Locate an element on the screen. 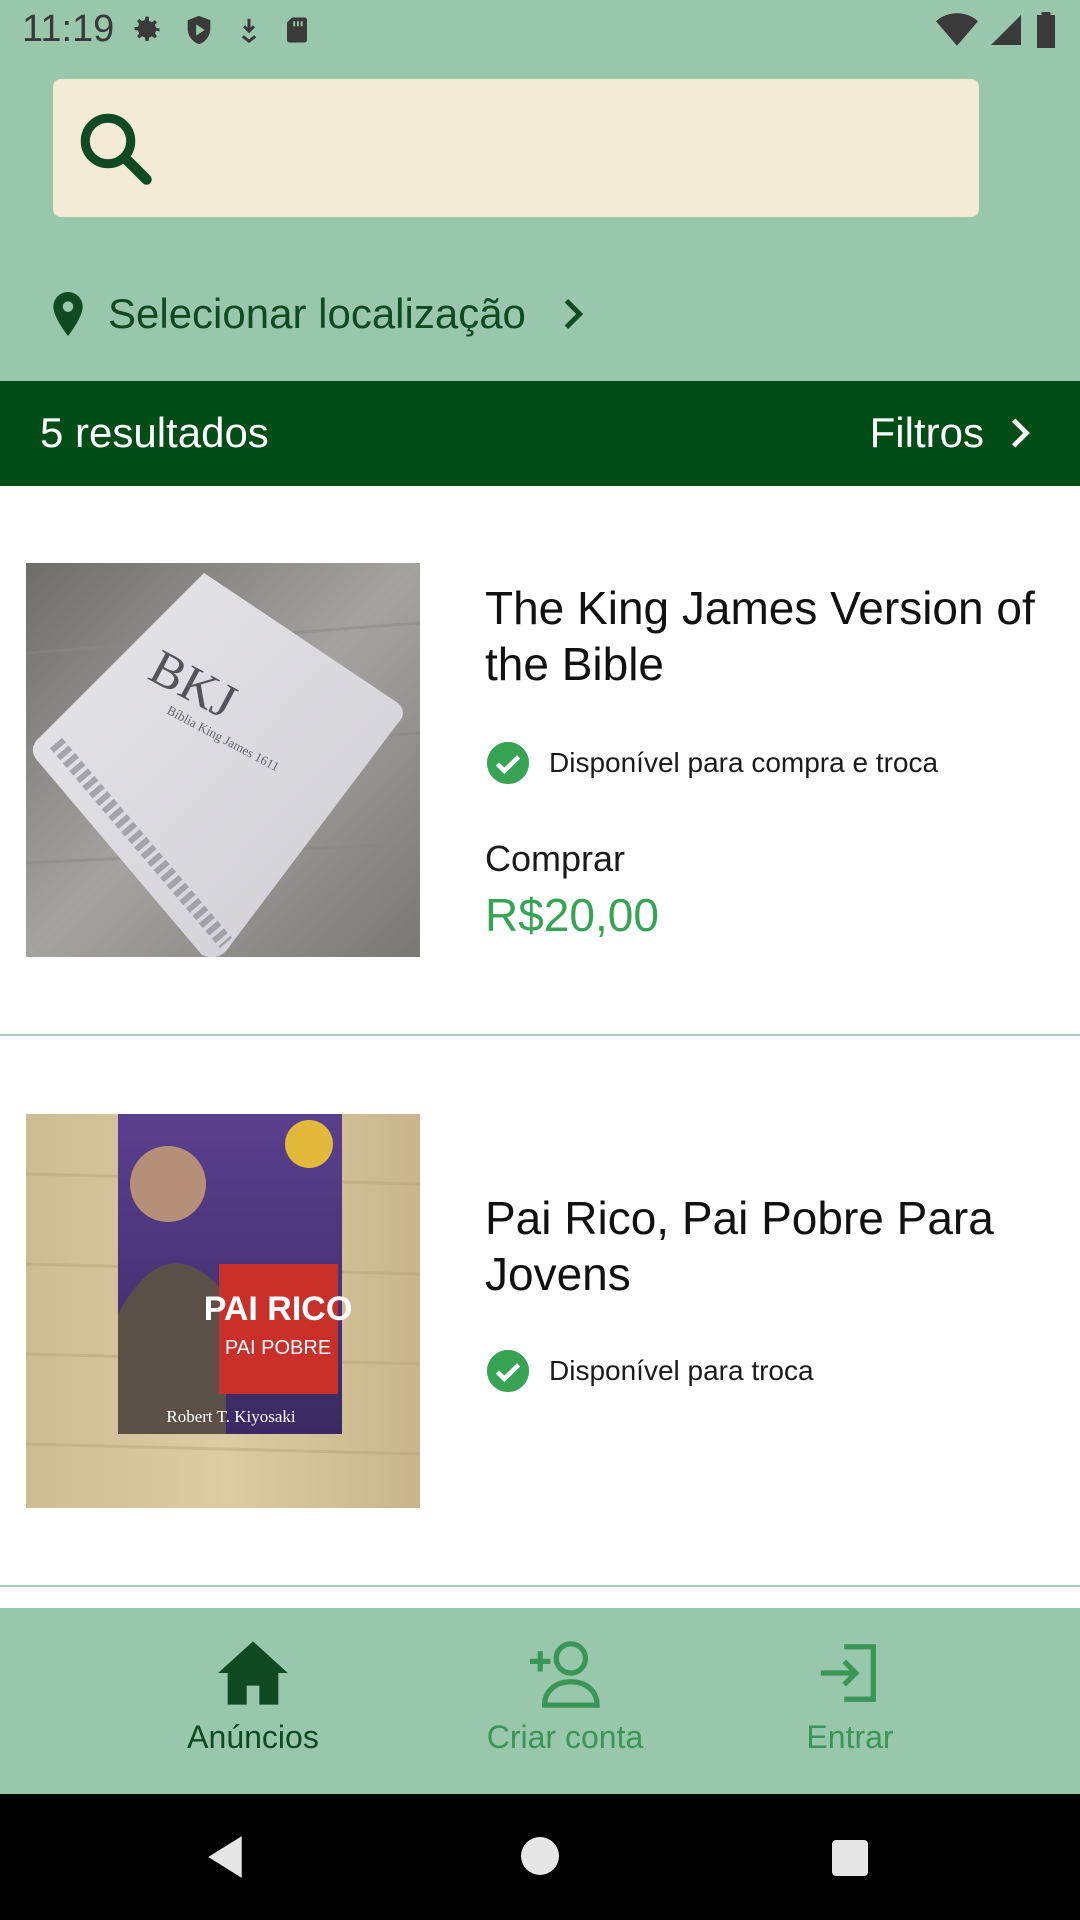 The width and height of the screenshot is (1080, 1920). price: R$20,00 is located at coordinates (572, 915).